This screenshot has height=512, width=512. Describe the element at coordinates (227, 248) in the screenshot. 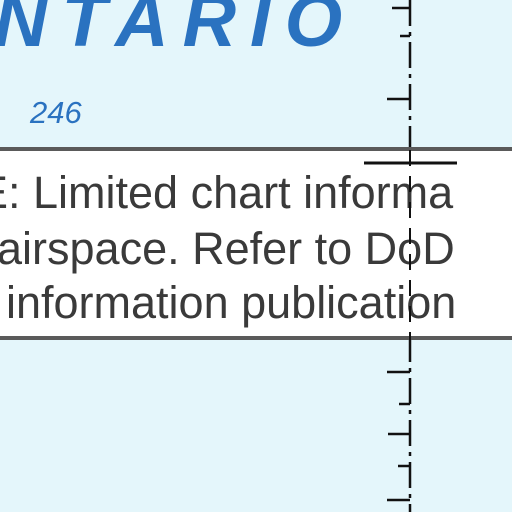

I see `note-line-2: airspace. Refer to DoD` at that location.